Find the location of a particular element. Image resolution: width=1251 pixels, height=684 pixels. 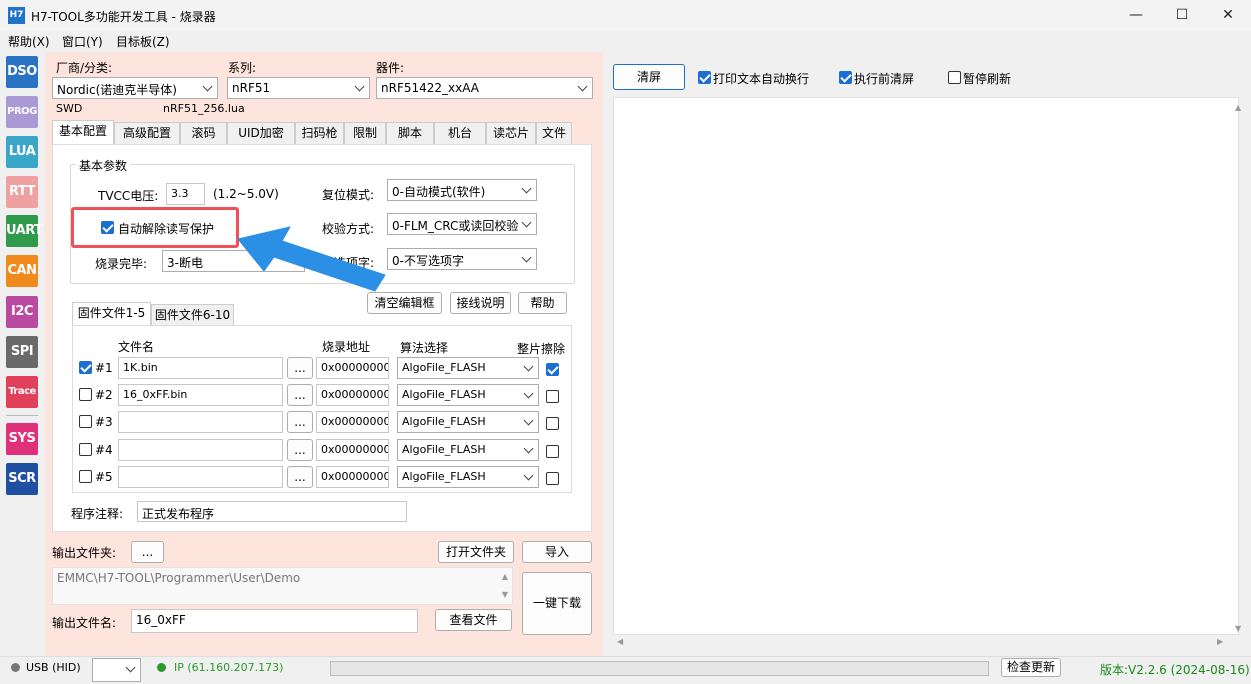

minimize-button: — is located at coordinates (1136, 15).